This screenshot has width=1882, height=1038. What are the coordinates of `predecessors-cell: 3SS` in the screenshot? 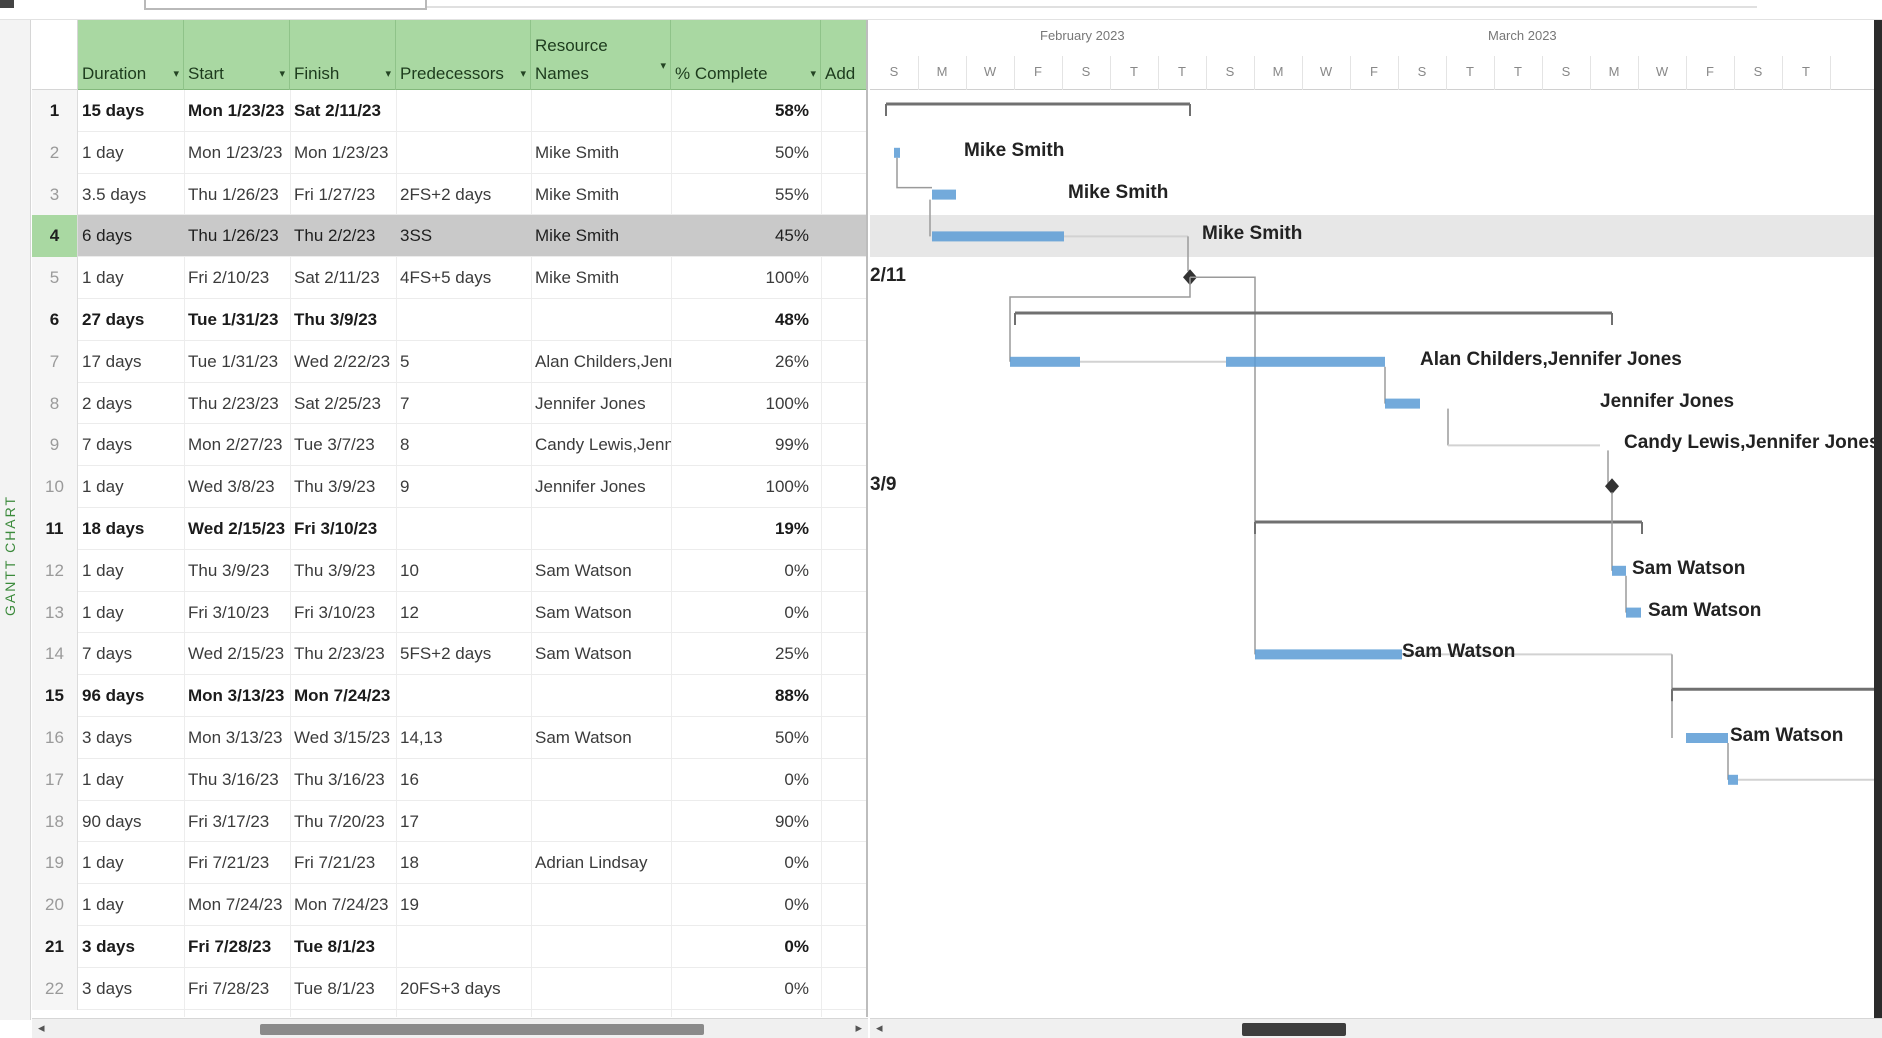 It's located at (463, 236).